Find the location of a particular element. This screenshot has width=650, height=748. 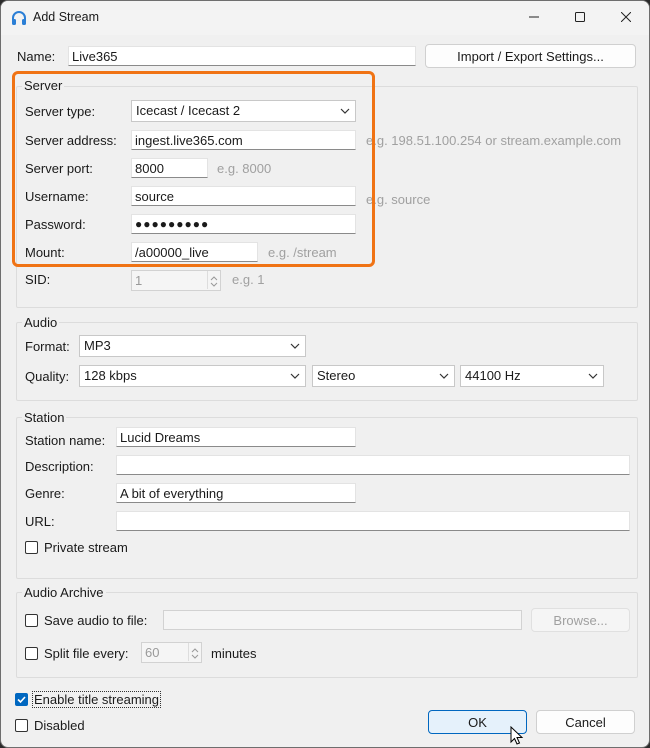

private-stream-label: Private stream is located at coordinates (86, 547).